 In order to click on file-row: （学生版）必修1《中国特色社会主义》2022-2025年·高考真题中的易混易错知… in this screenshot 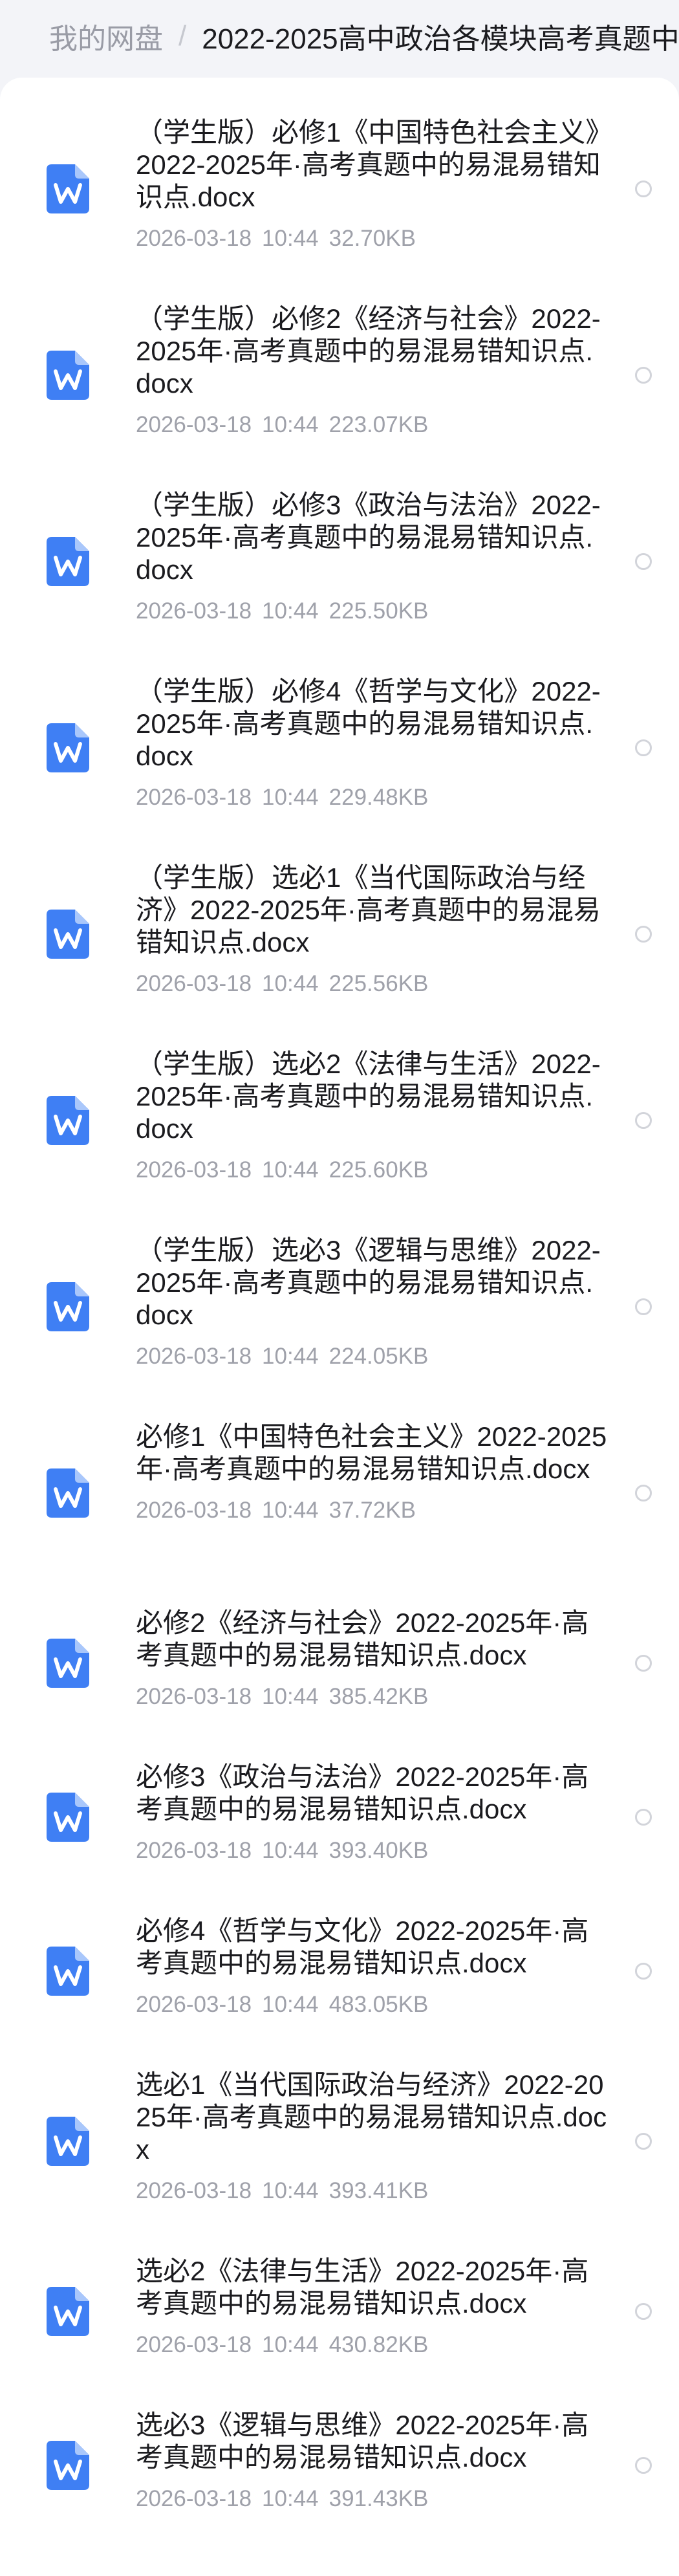, I will do `click(339, 194)`.